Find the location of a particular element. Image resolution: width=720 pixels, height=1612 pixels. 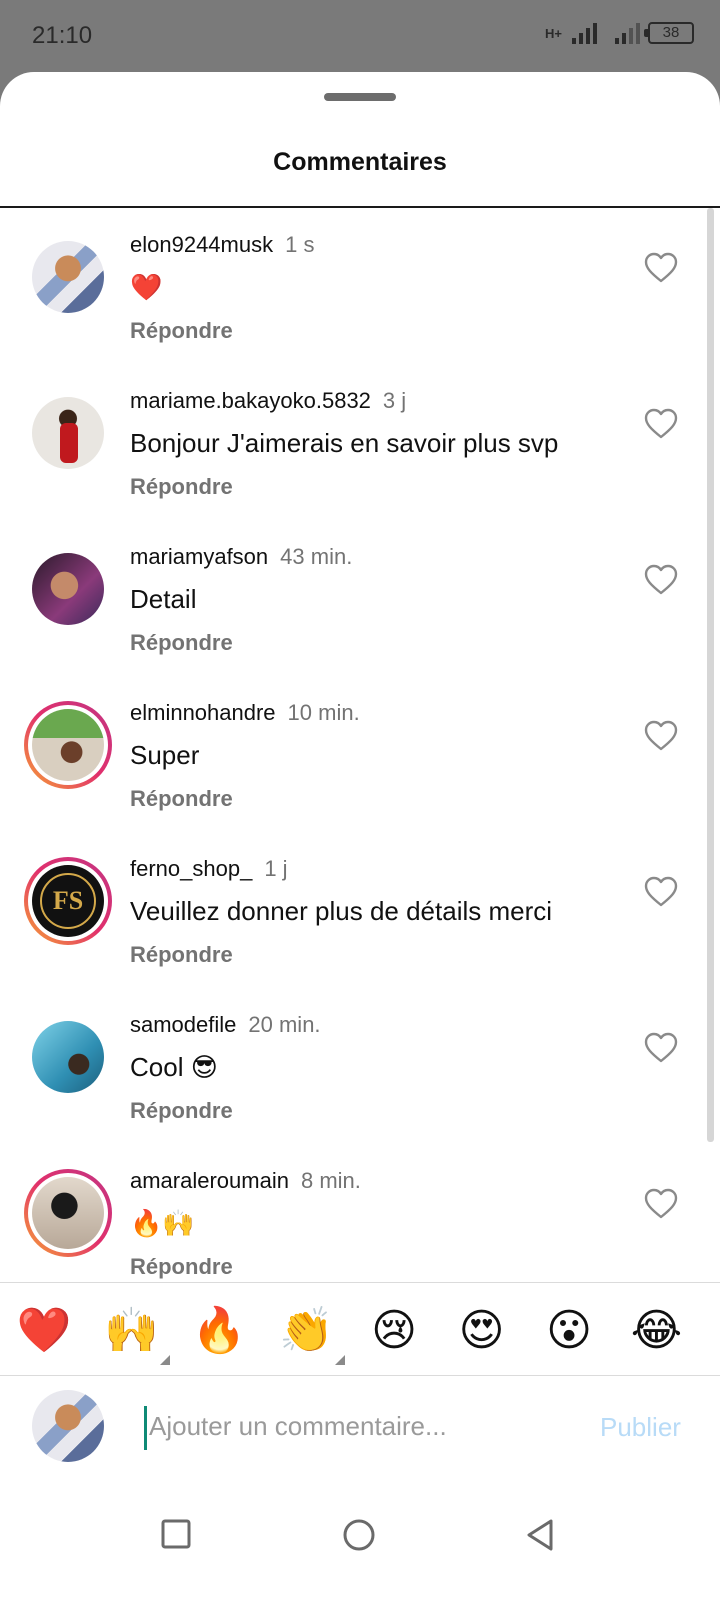

emoji-heart-button: ❤️ is located at coordinates (44, 1331).